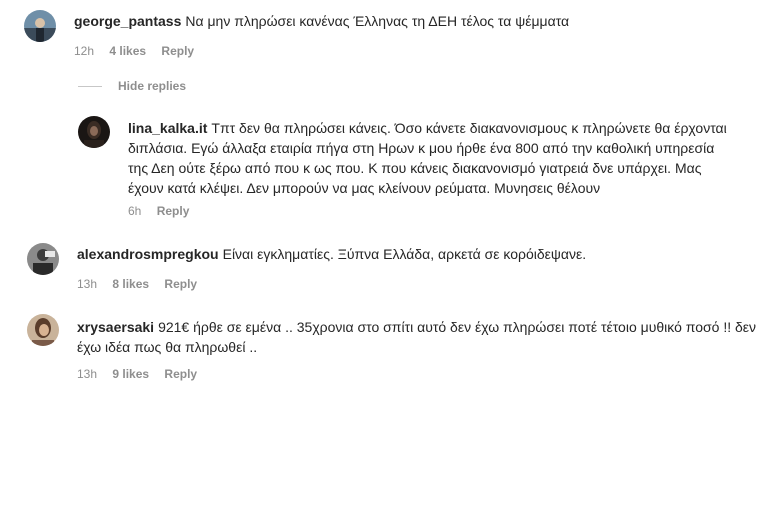  I want to click on comment-time: 12h, so click(84, 51).